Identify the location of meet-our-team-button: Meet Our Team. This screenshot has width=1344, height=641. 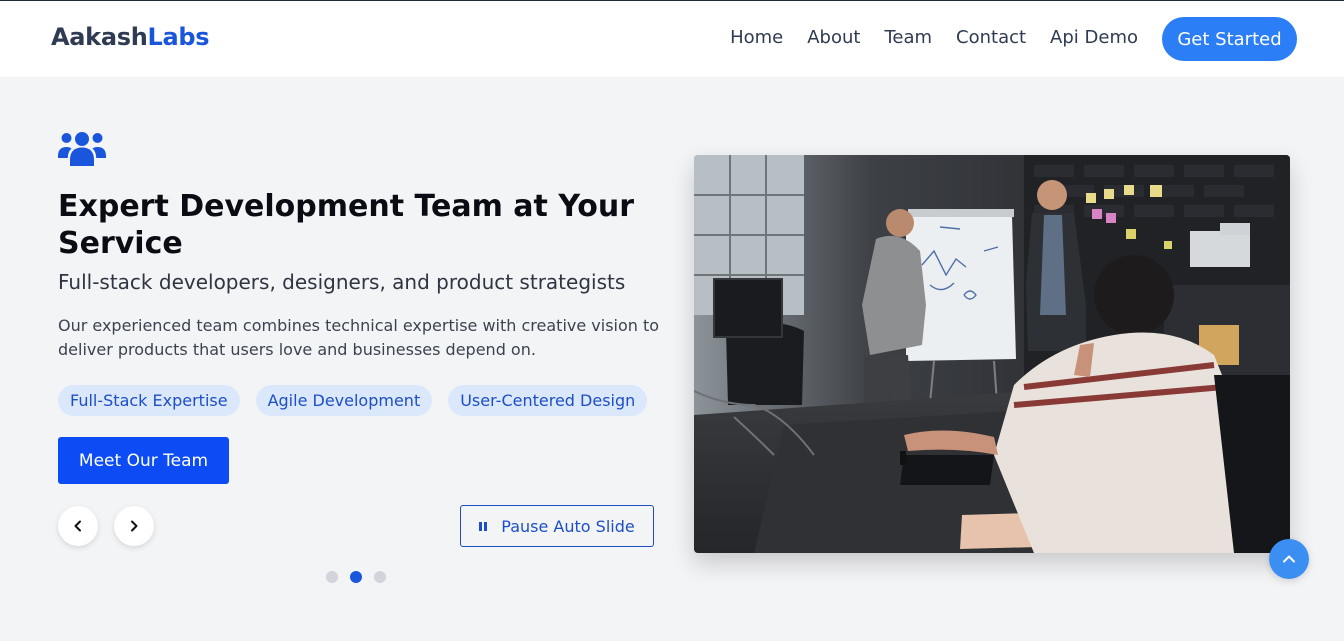
(143, 460).